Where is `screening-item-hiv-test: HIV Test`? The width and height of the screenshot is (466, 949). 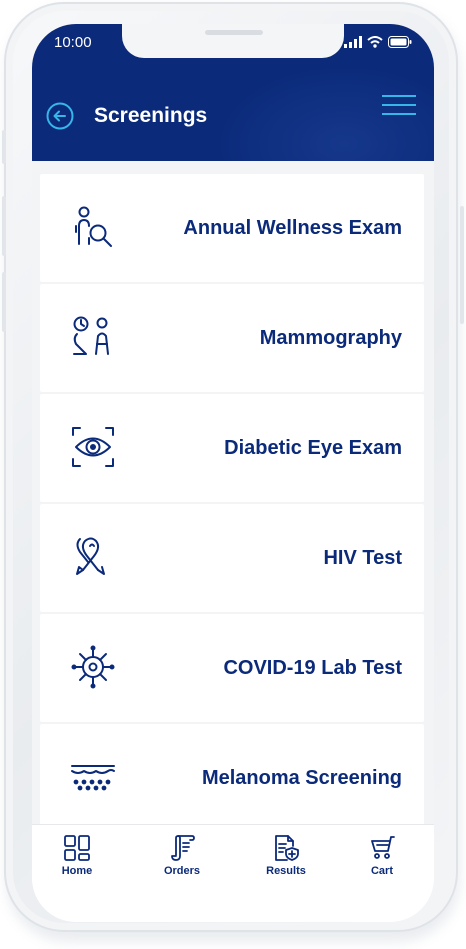
screening-item-hiv-test: HIV Test is located at coordinates (232, 558).